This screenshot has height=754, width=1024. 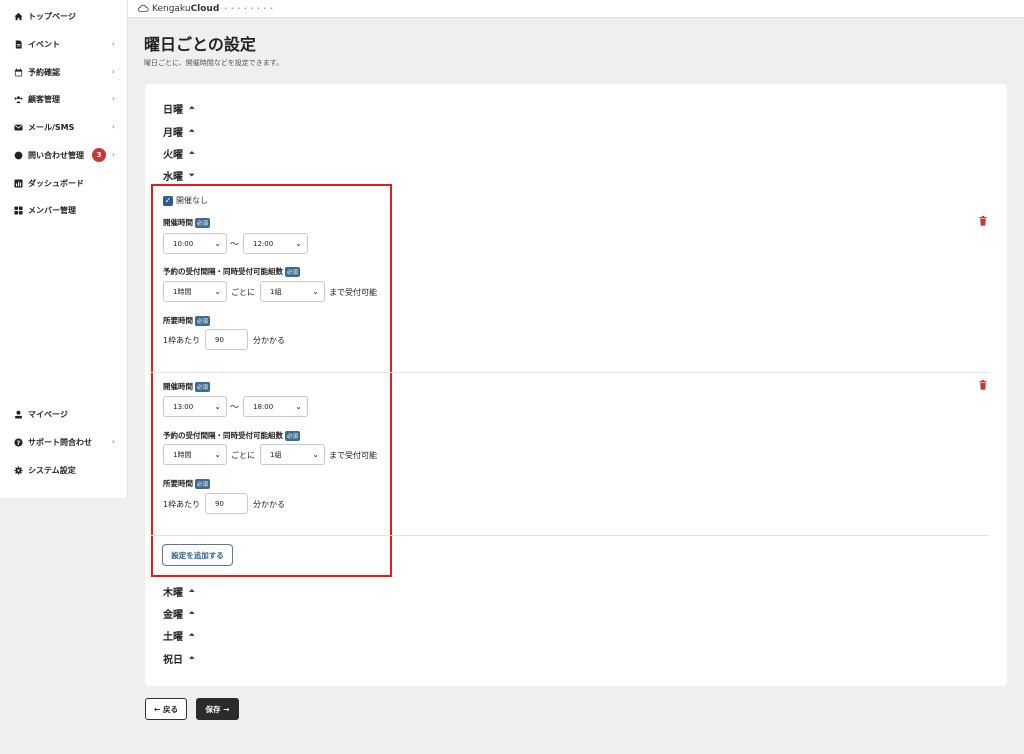 I want to click on sidebar-item-label: サポート問合わせ, so click(x=60, y=442).